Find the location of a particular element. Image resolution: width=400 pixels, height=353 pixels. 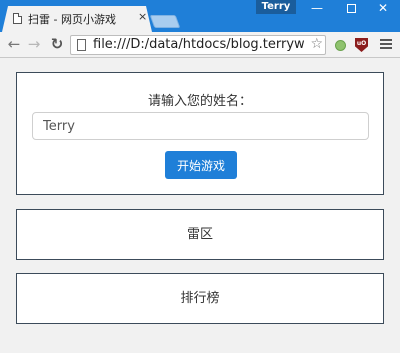

menu-icon is located at coordinates (386, 45).